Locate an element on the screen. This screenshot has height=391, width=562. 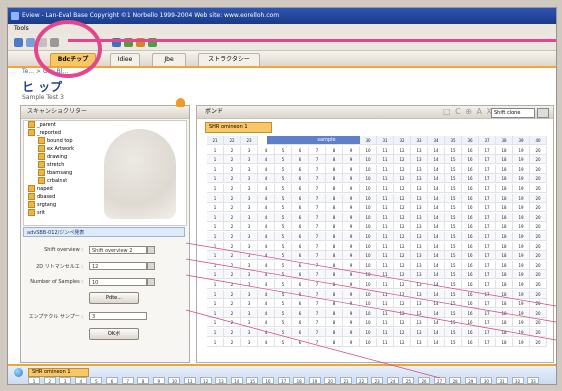
column-header-cell: 33 is located at coordinates (419, 140).